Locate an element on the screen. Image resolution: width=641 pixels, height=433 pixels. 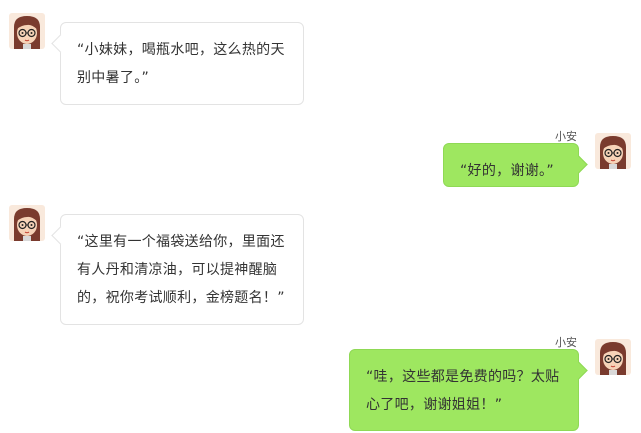
message-text: “好的，谢谢。” is located at coordinates (507, 171).